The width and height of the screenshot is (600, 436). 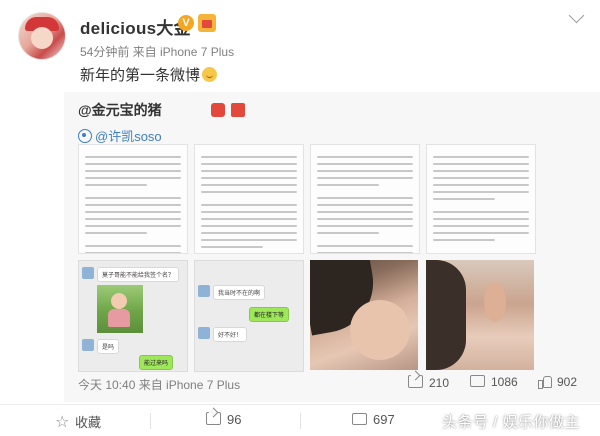 I want to click on comment-count: 697, so click(x=384, y=419).